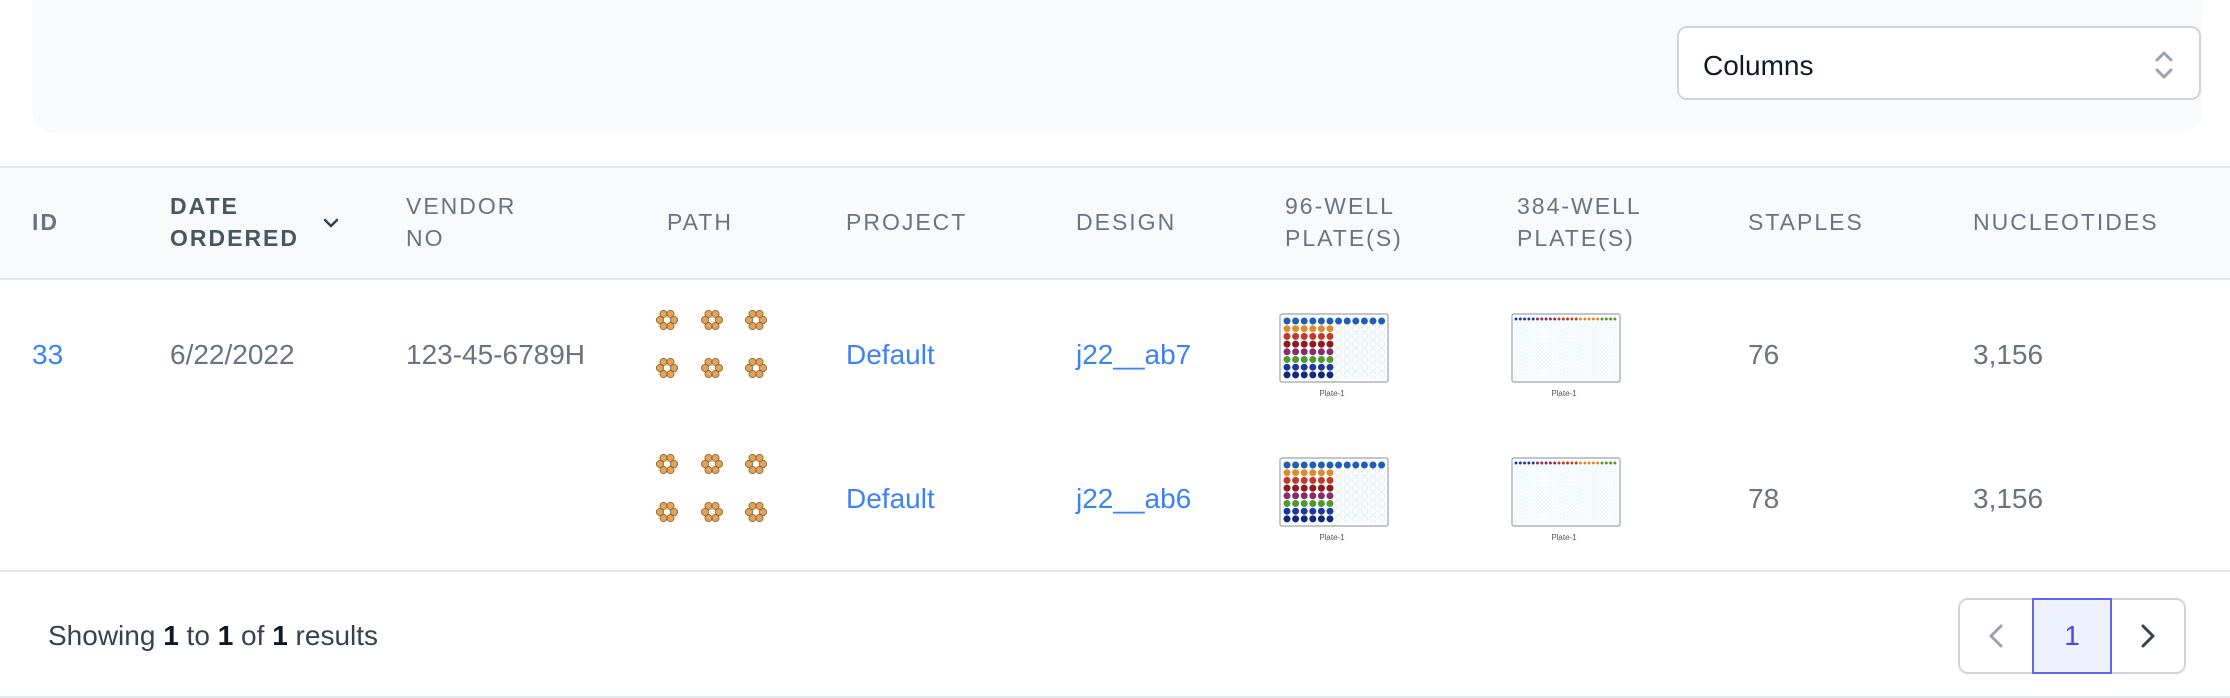 Image resolution: width=2230 pixels, height=698 pixels. I want to click on column-header-project: PROJECT, so click(906, 222).